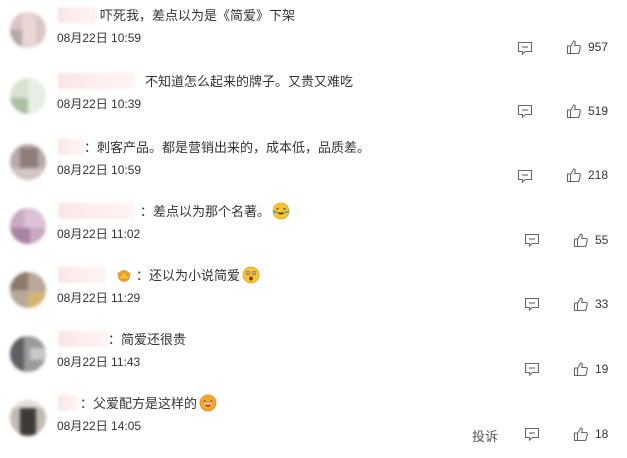  Describe the element at coordinates (590, 240) in the screenshot. I see `like-button: 55` at that location.